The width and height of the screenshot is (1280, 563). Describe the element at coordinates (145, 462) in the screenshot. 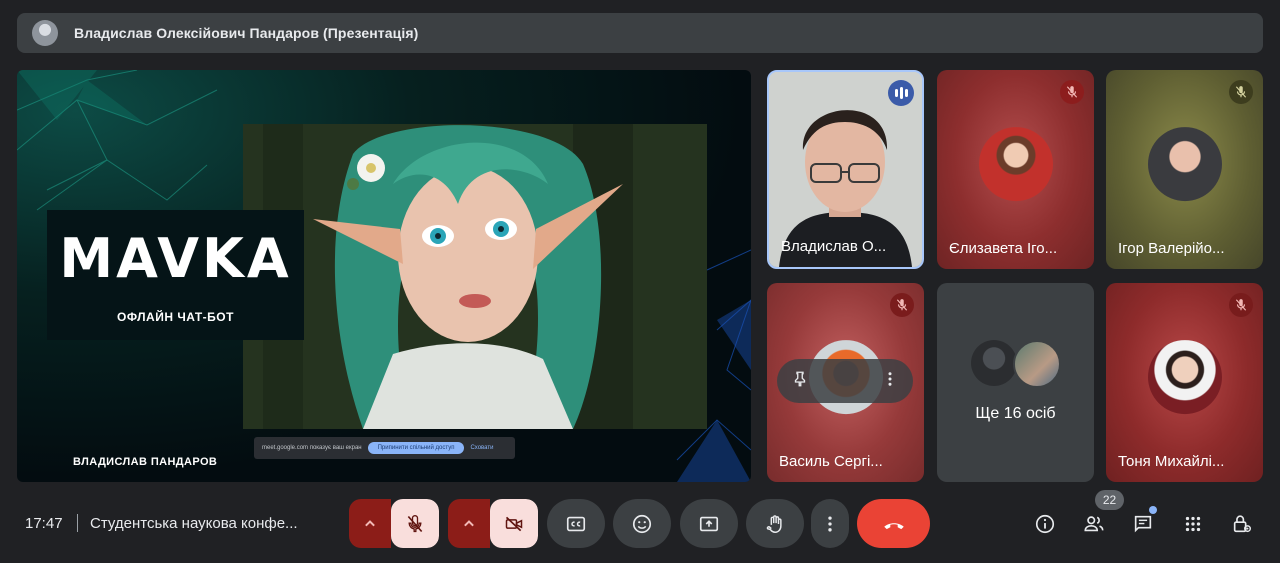

I see `slide-author: ВЛАДИСЛАВ ПАНДАРОВ` at that location.